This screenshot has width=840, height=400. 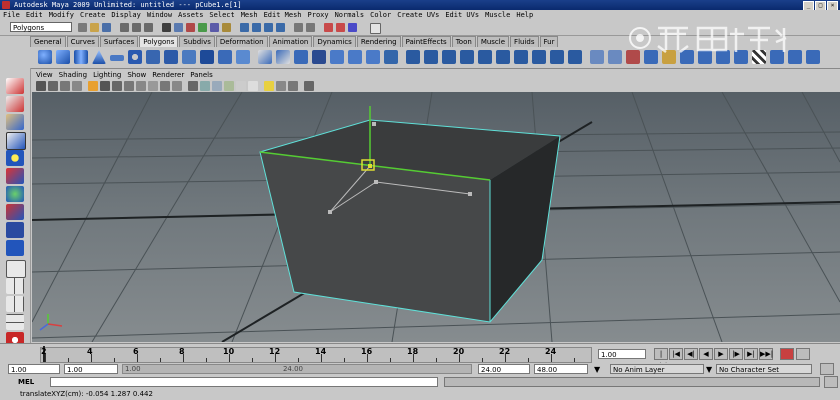 What do you see at coordinates (225, 57) in the screenshot?
I see `poly-soccer-ball-icon` at bounding box center [225, 57].